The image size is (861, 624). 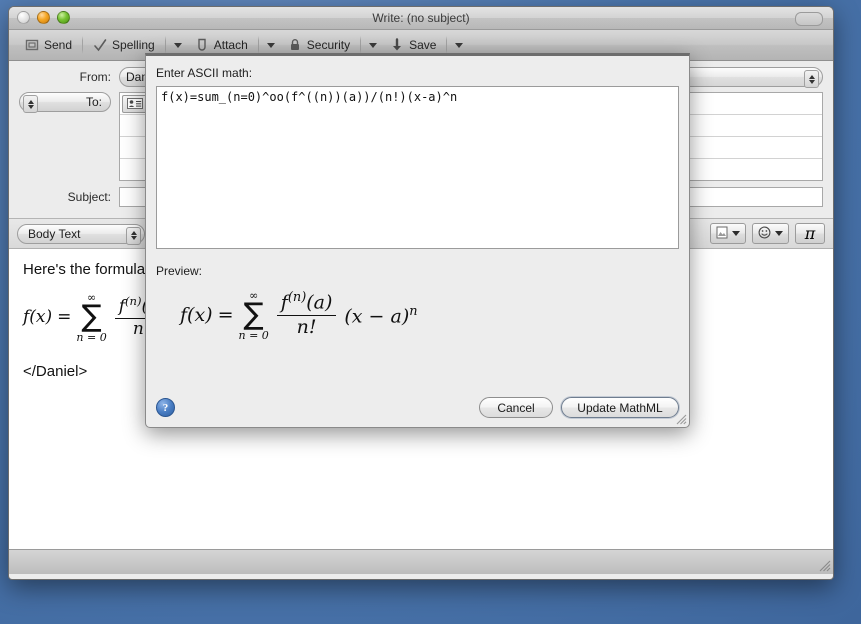 I want to click on attach-button: Attach, so click(x=221, y=45).